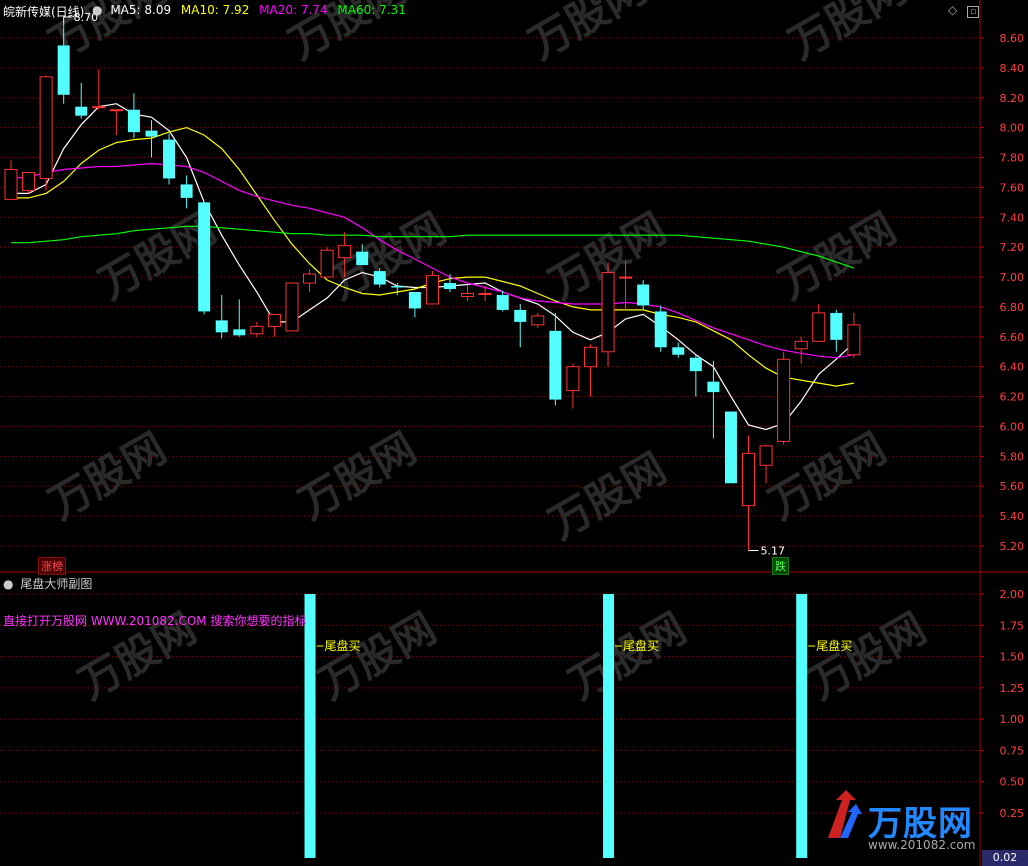  What do you see at coordinates (952, 10) in the screenshot?
I see `diamond-icon: ◇` at bounding box center [952, 10].